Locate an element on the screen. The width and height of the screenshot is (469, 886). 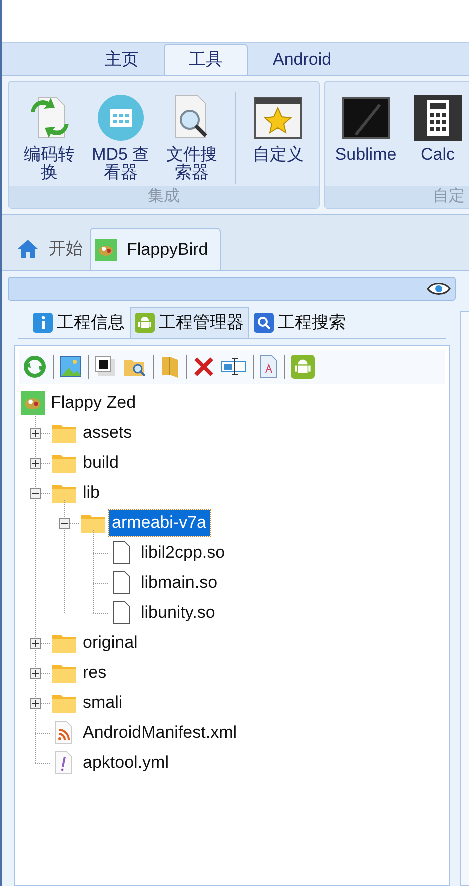
image-icon is located at coordinates (71, 367).